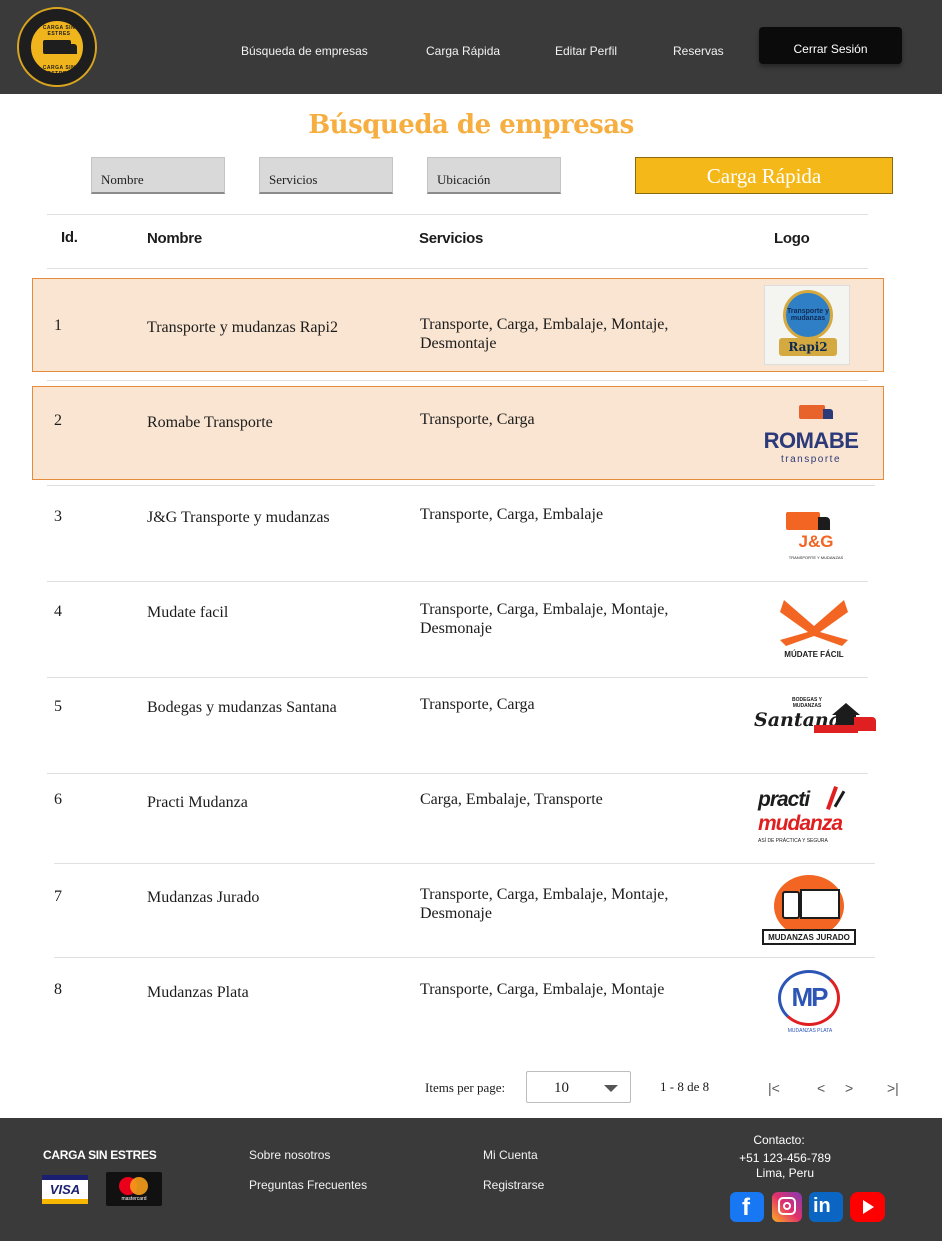  What do you see at coordinates (465, 1087) in the screenshot?
I see `items-per-page-label: Items per page:` at bounding box center [465, 1087].